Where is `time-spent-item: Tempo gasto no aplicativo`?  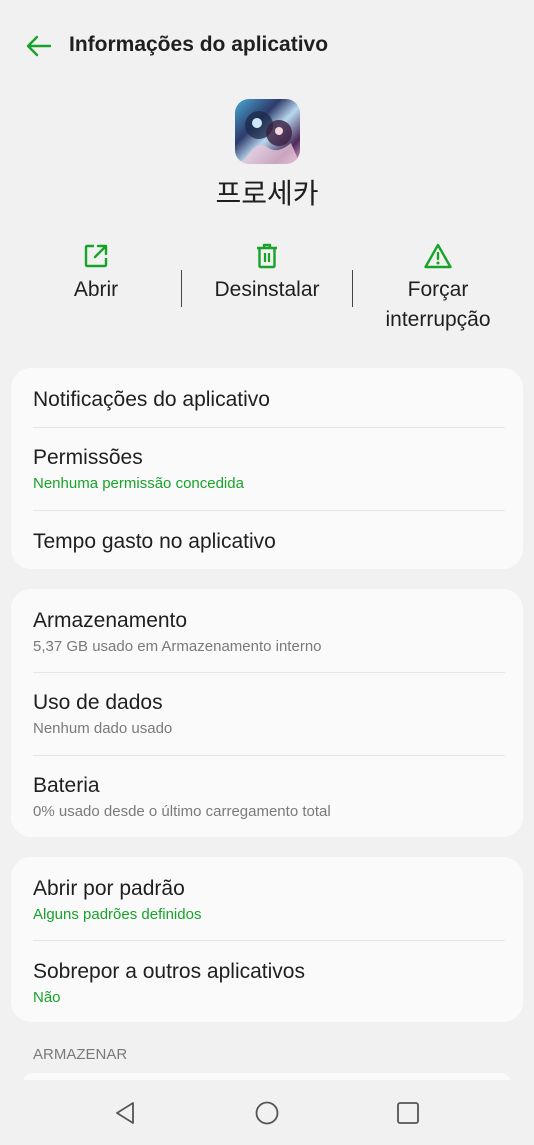
time-spent-item: Tempo gasto no aplicativo is located at coordinates (269, 542).